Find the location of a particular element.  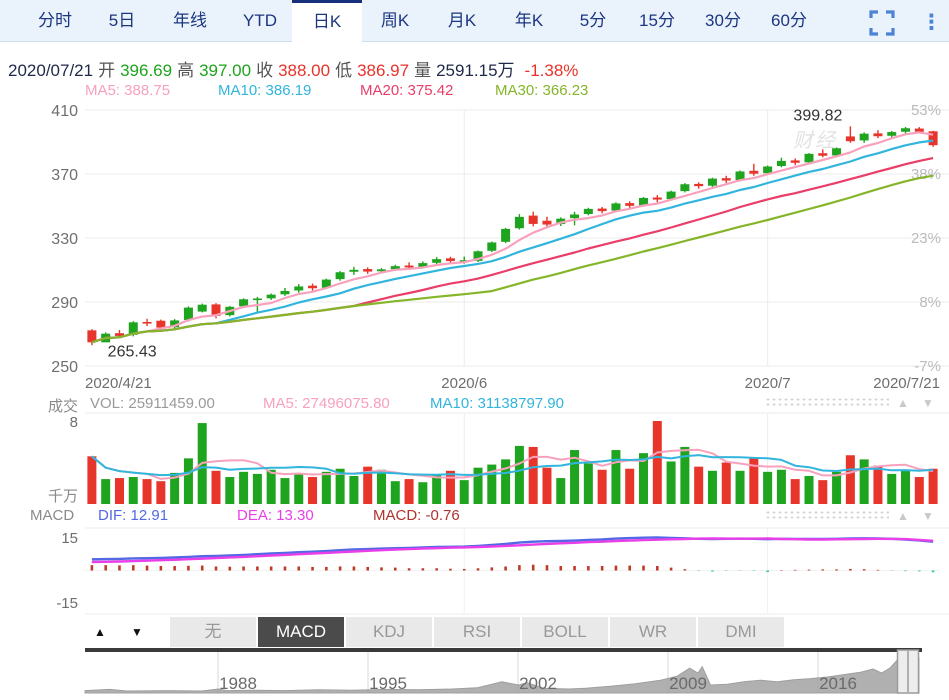

svg-text: 8% is located at coordinates (930, 302).